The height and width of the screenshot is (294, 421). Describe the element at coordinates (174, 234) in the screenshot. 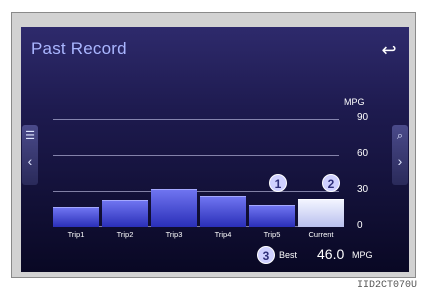

I see `bar-label-trip3: Trip3` at that location.